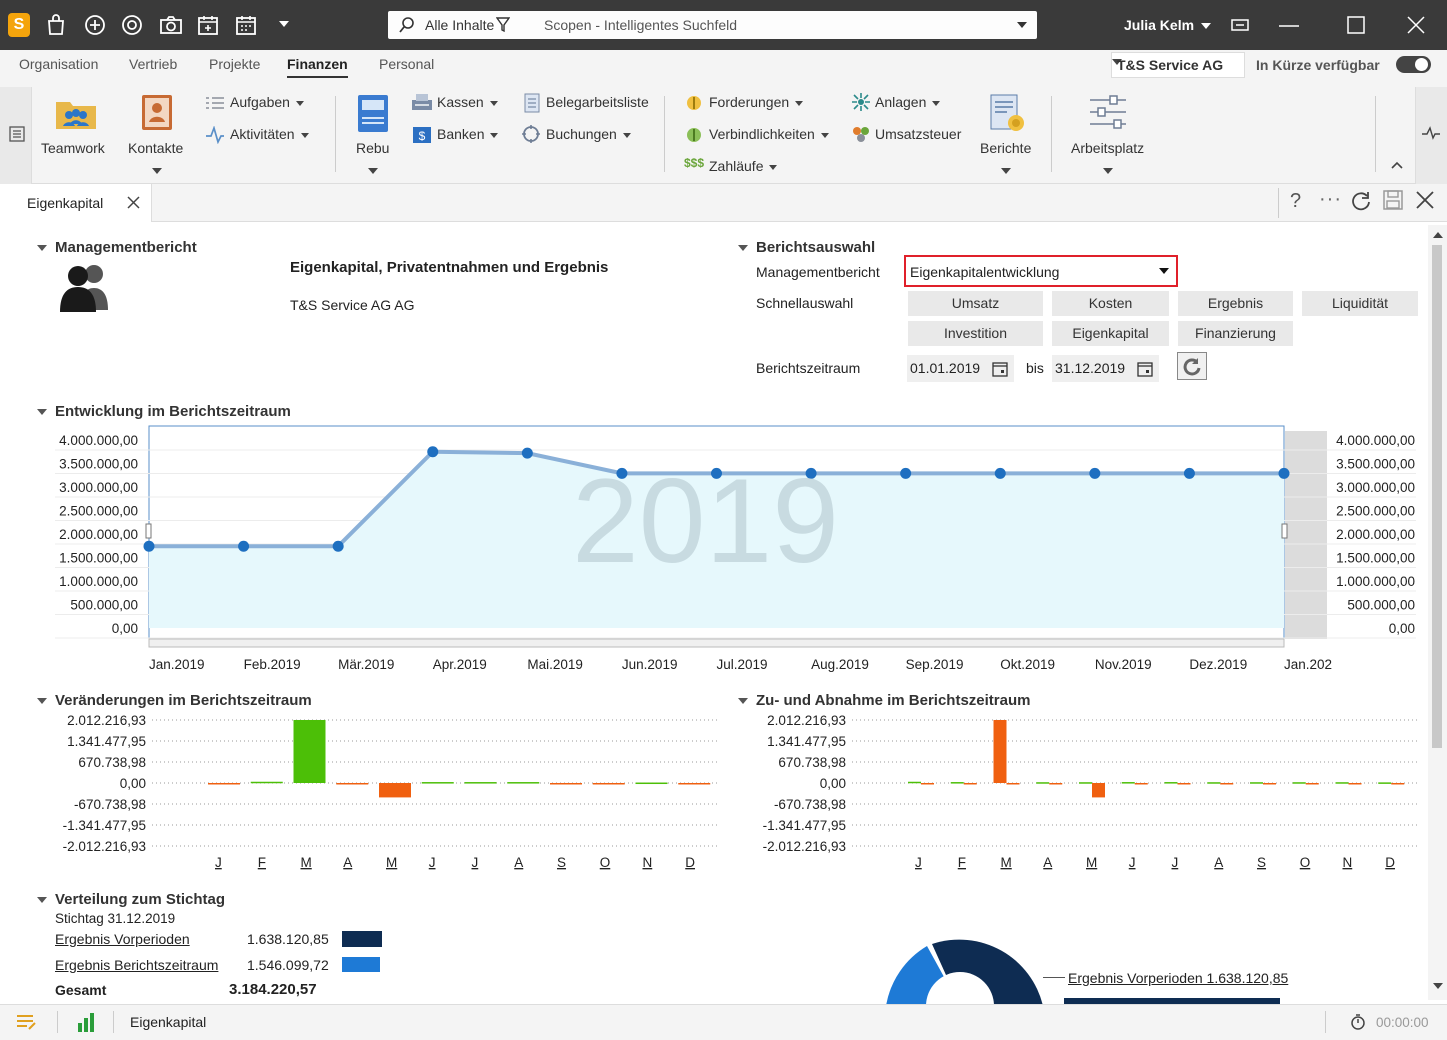 This screenshot has width=1447, height=1040. Describe the element at coordinates (1192, 366) in the screenshot. I see `apply-period-button` at that location.